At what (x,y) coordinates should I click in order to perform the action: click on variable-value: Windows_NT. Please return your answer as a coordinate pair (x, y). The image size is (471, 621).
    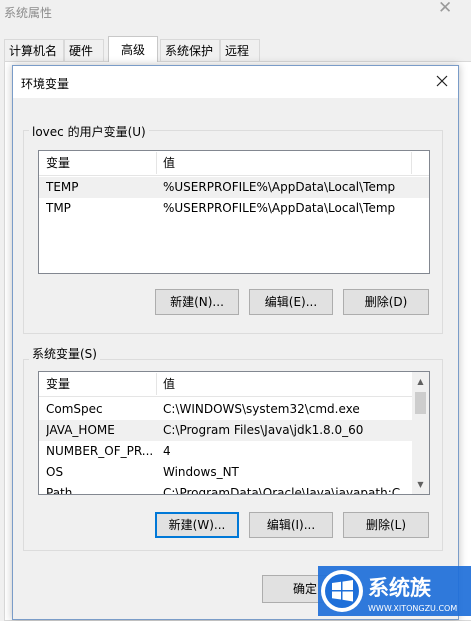
    Looking at the image, I should click on (201, 472).